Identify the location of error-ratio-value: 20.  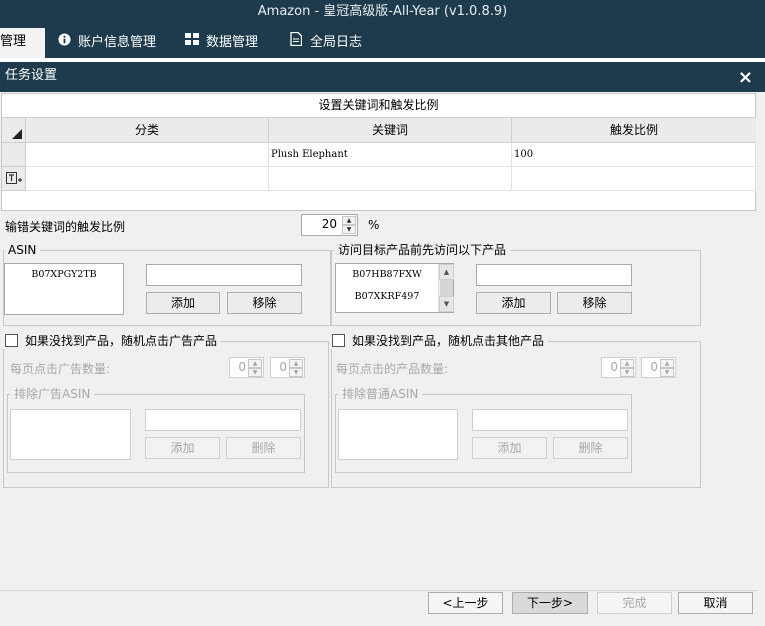
(329, 224).